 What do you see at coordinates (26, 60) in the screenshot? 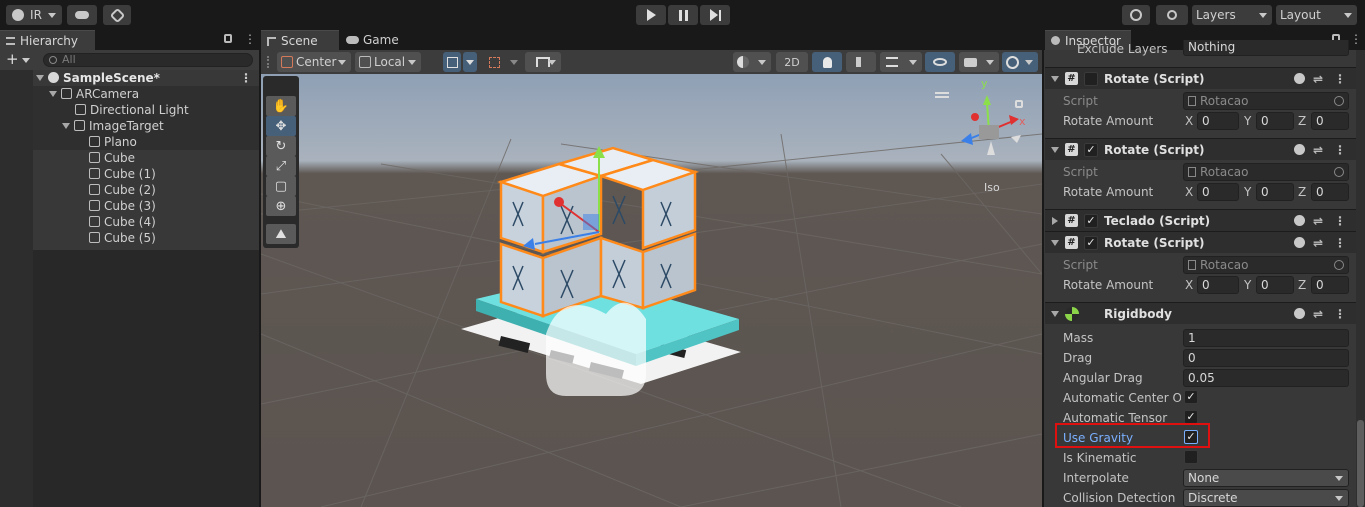
I see `add-dropdown-icon` at bounding box center [26, 60].